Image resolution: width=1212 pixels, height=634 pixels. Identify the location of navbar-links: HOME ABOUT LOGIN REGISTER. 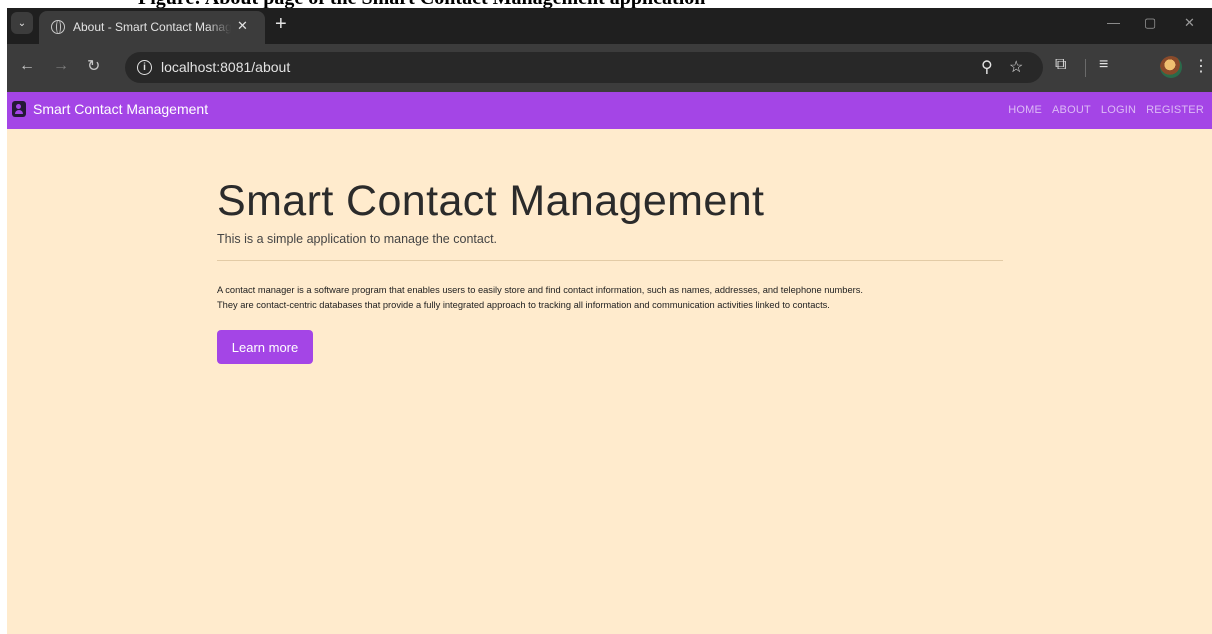
(1106, 110).